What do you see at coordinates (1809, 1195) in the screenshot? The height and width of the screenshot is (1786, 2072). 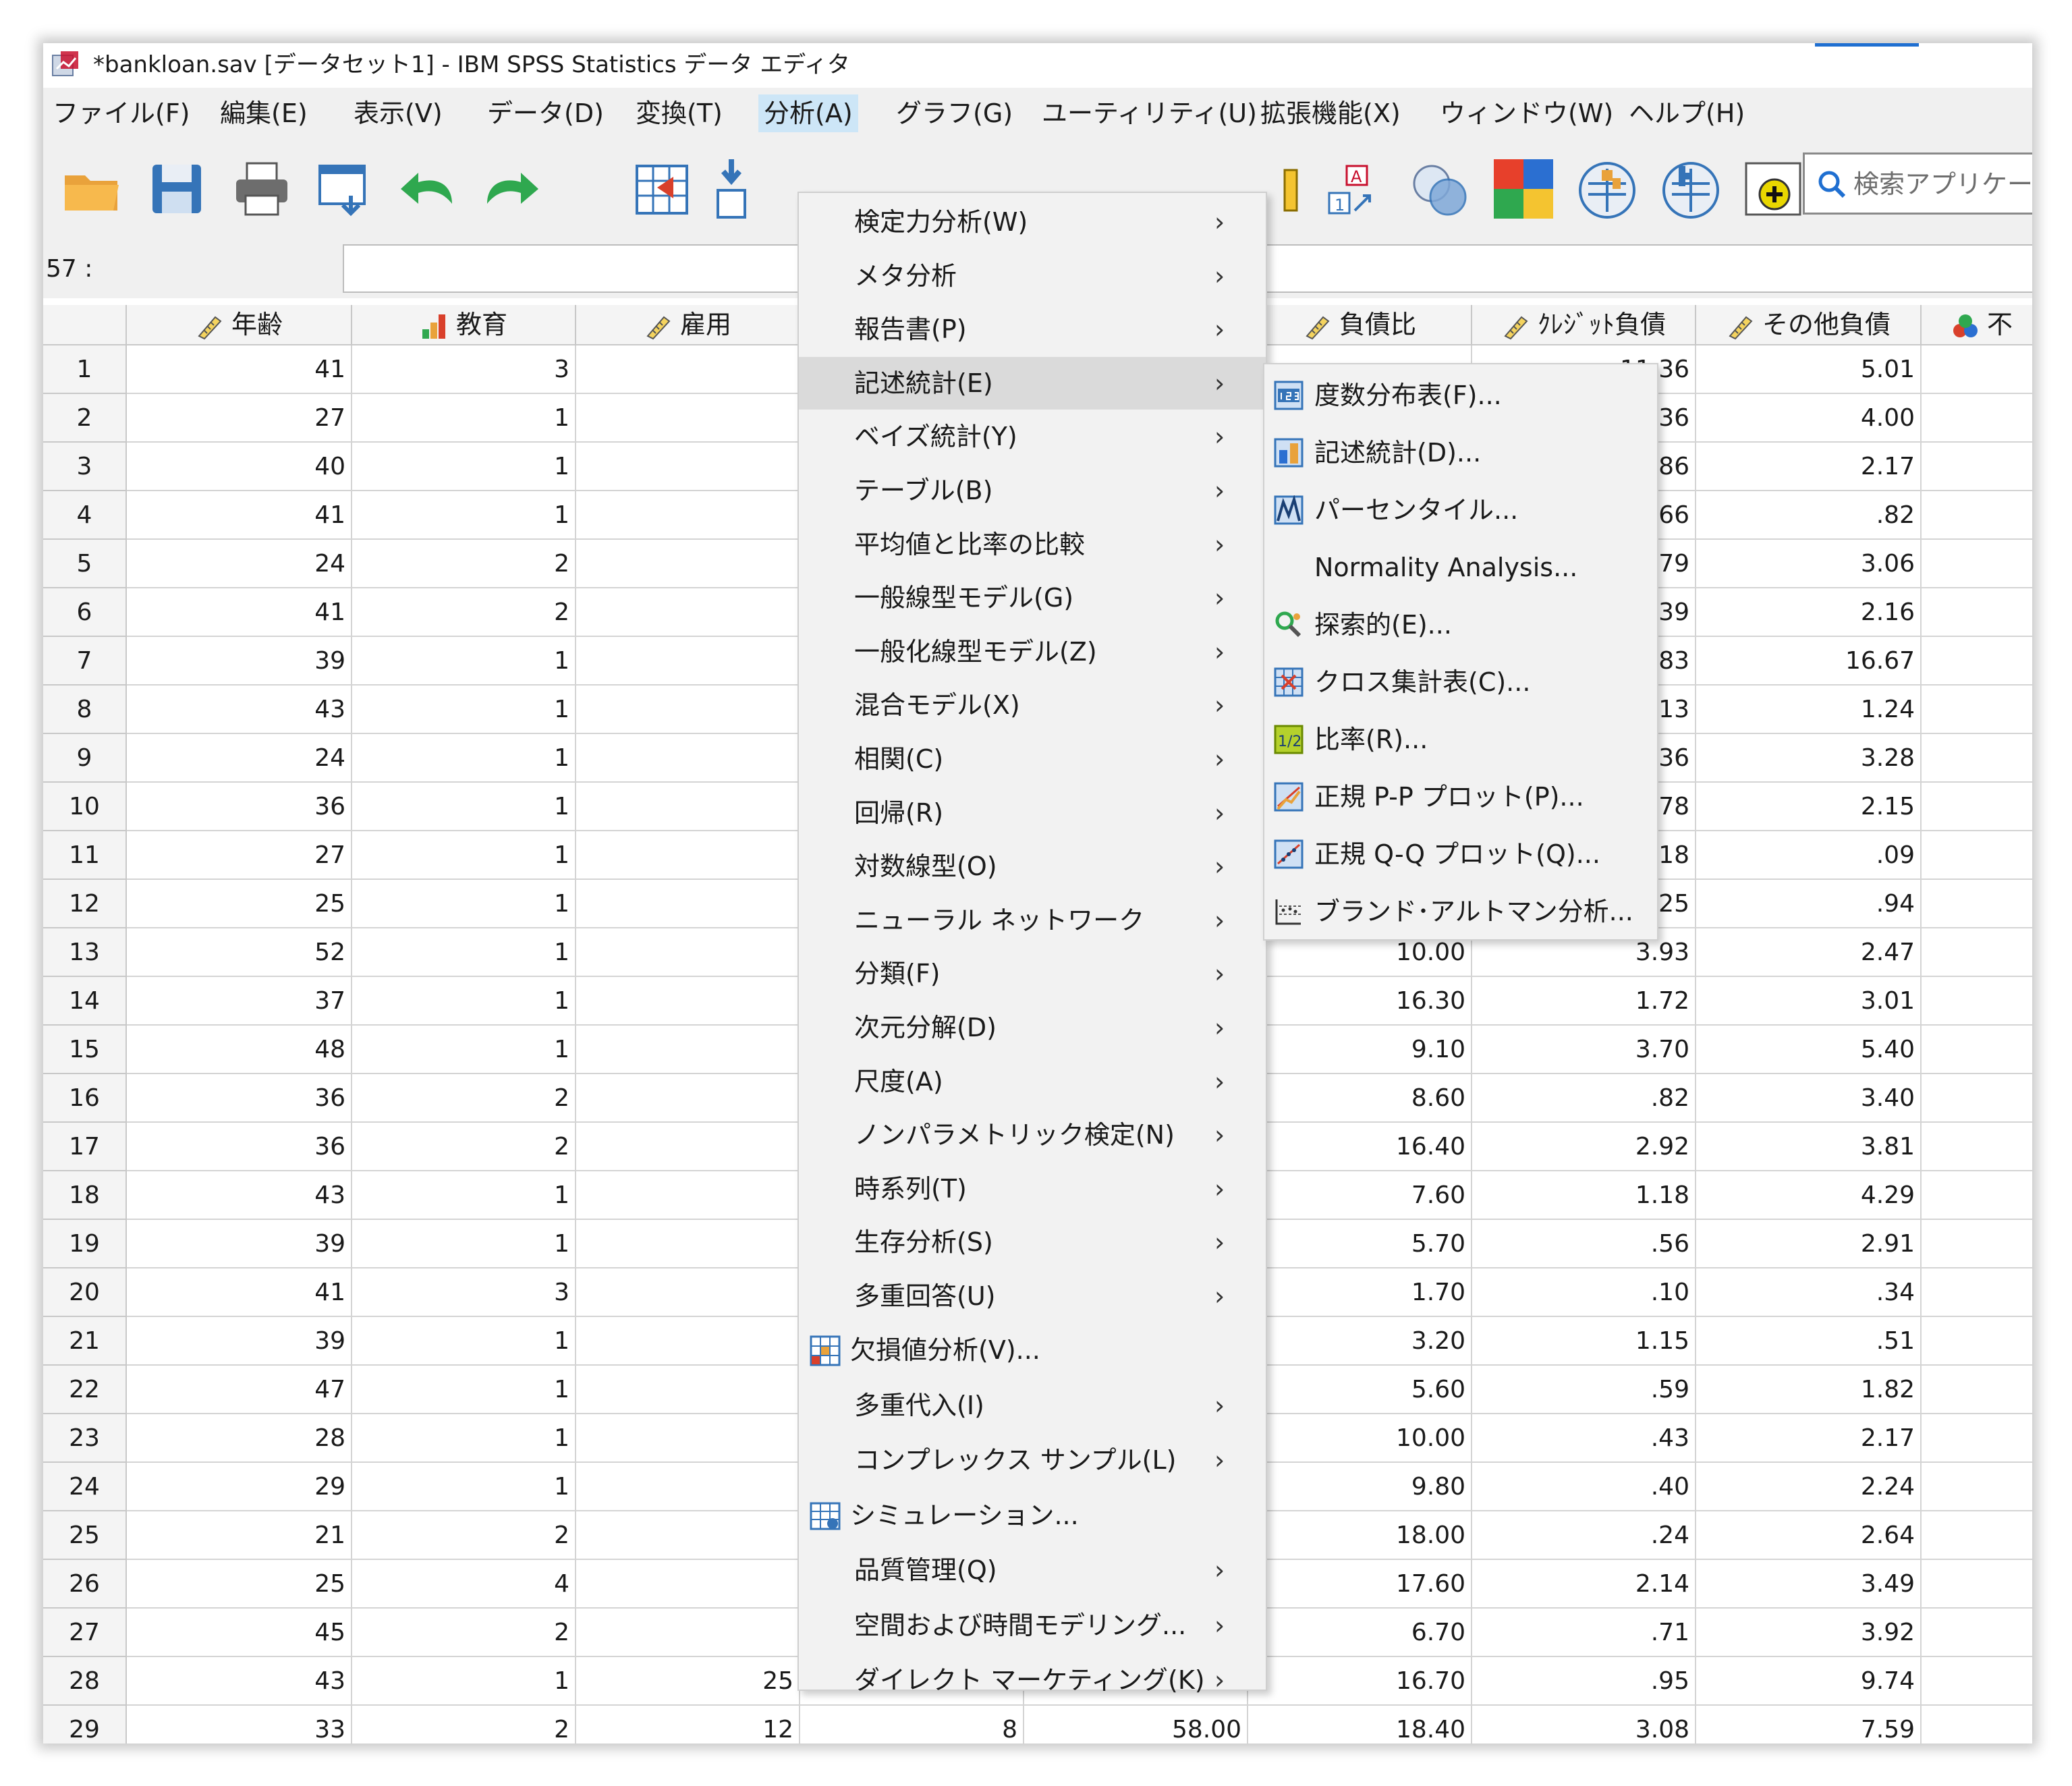 I see `data-cell: 4.29` at bounding box center [1809, 1195].